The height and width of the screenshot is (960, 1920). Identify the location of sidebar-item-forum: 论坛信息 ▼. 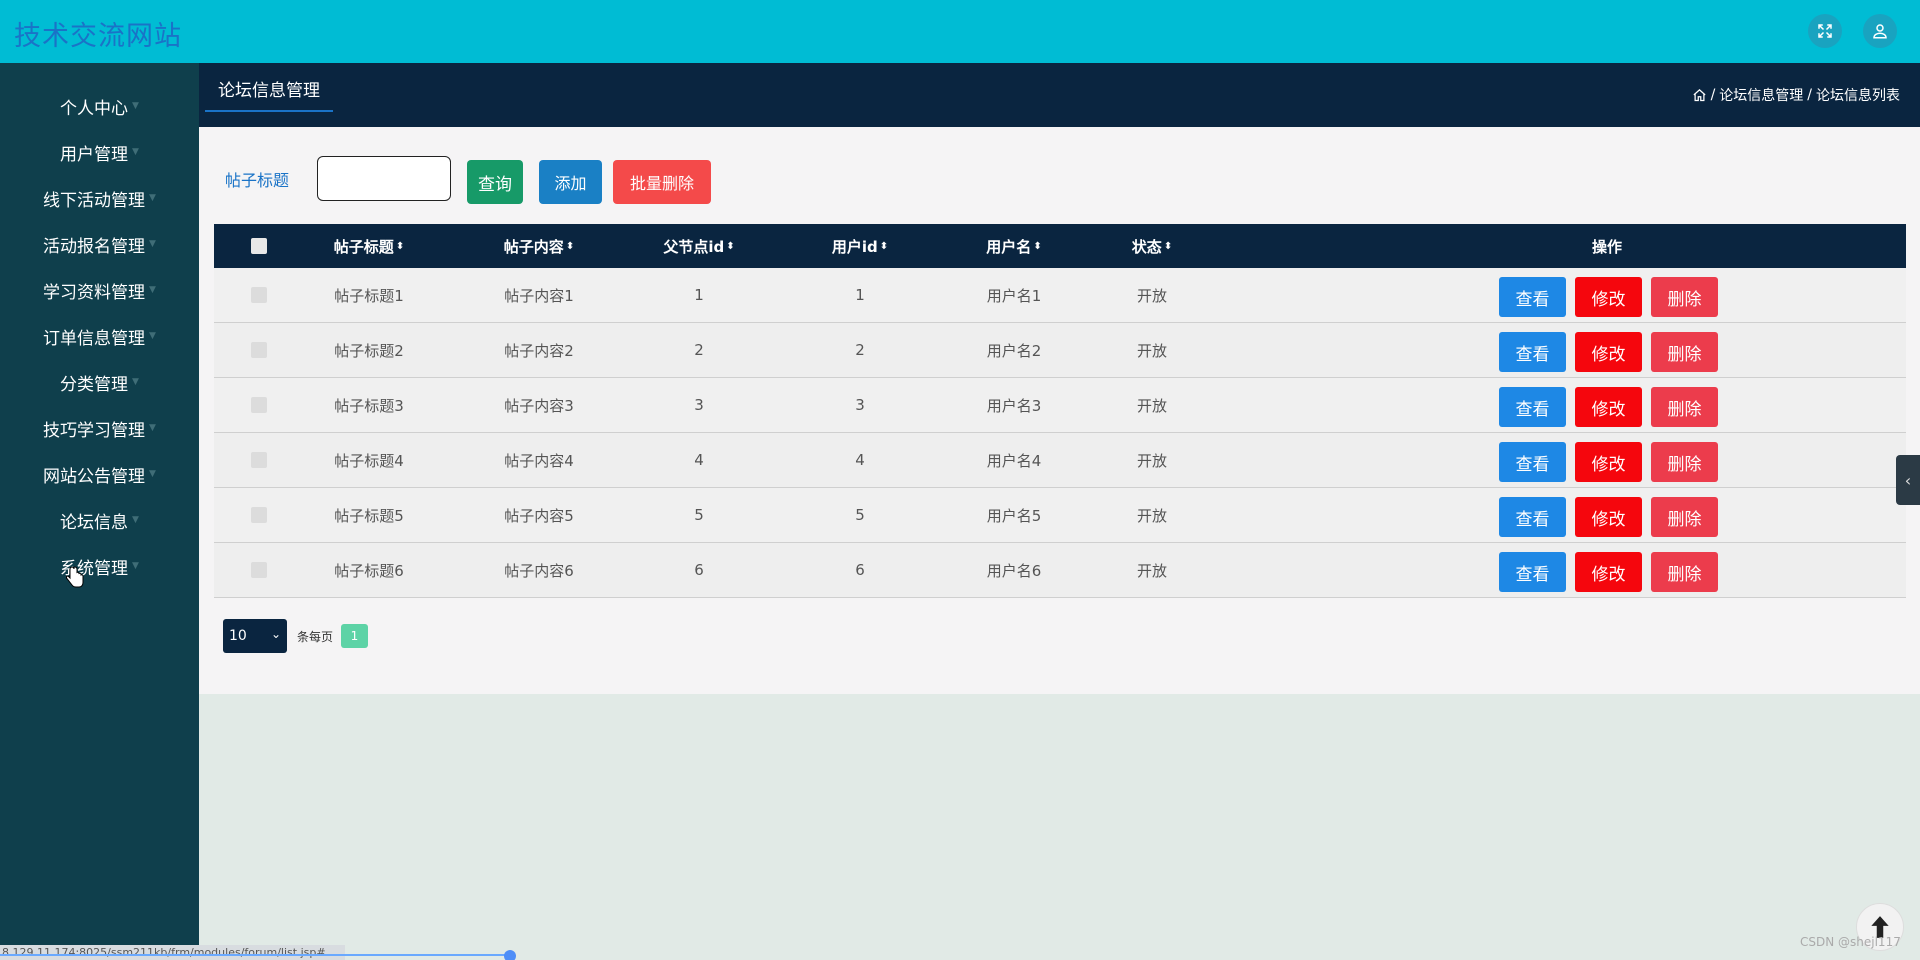
(99, 520).